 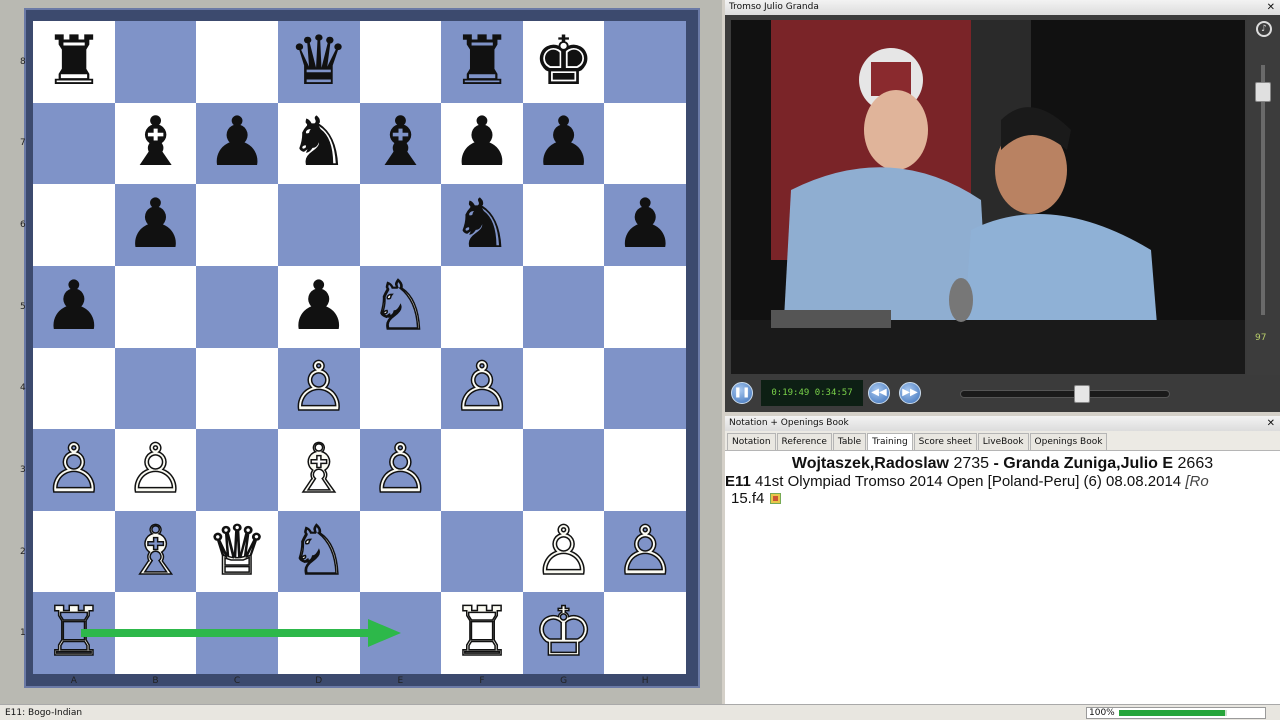 What do you see at coordinates (74, 551) in the screenshot?
I see `square-a2` at bounding box center [74, 551].